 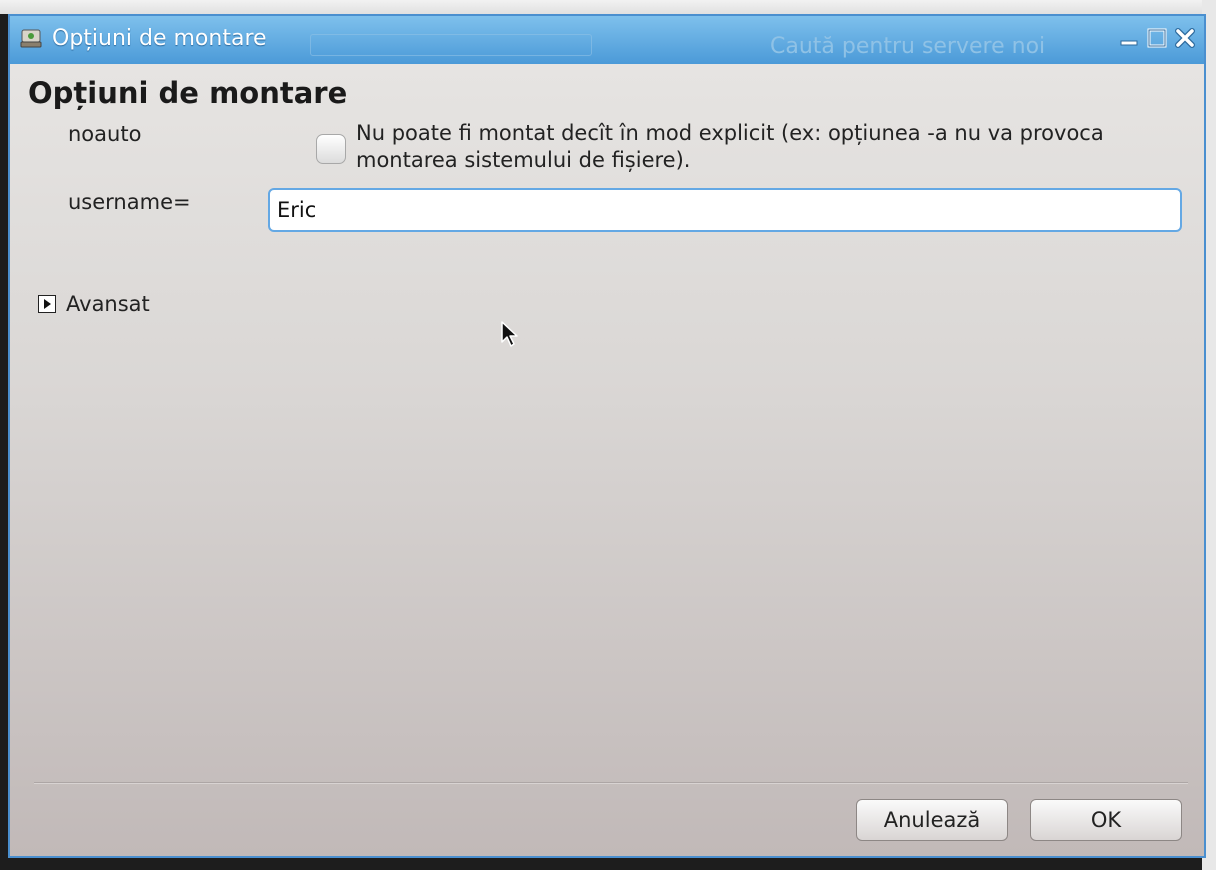 I want to click on background-search-label: Caută pentru servere noi, so click(x=908, y=46).